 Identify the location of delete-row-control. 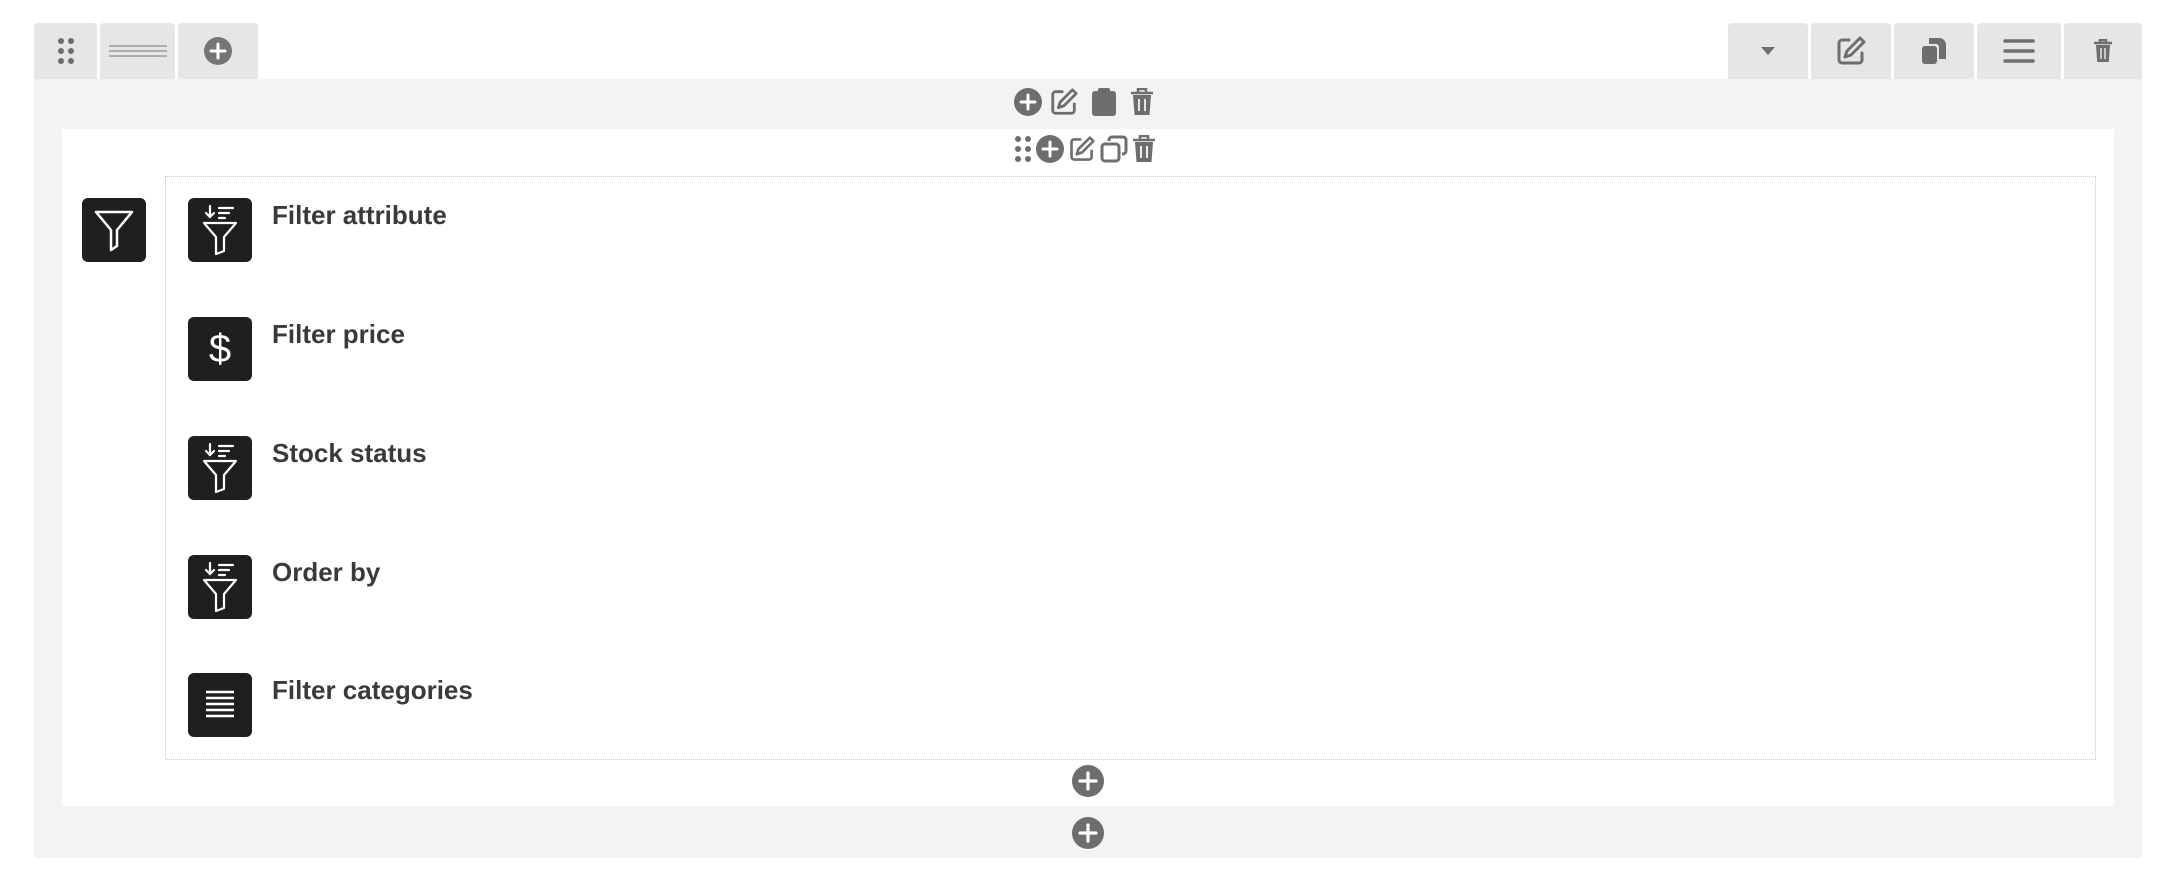
(1142, 102).